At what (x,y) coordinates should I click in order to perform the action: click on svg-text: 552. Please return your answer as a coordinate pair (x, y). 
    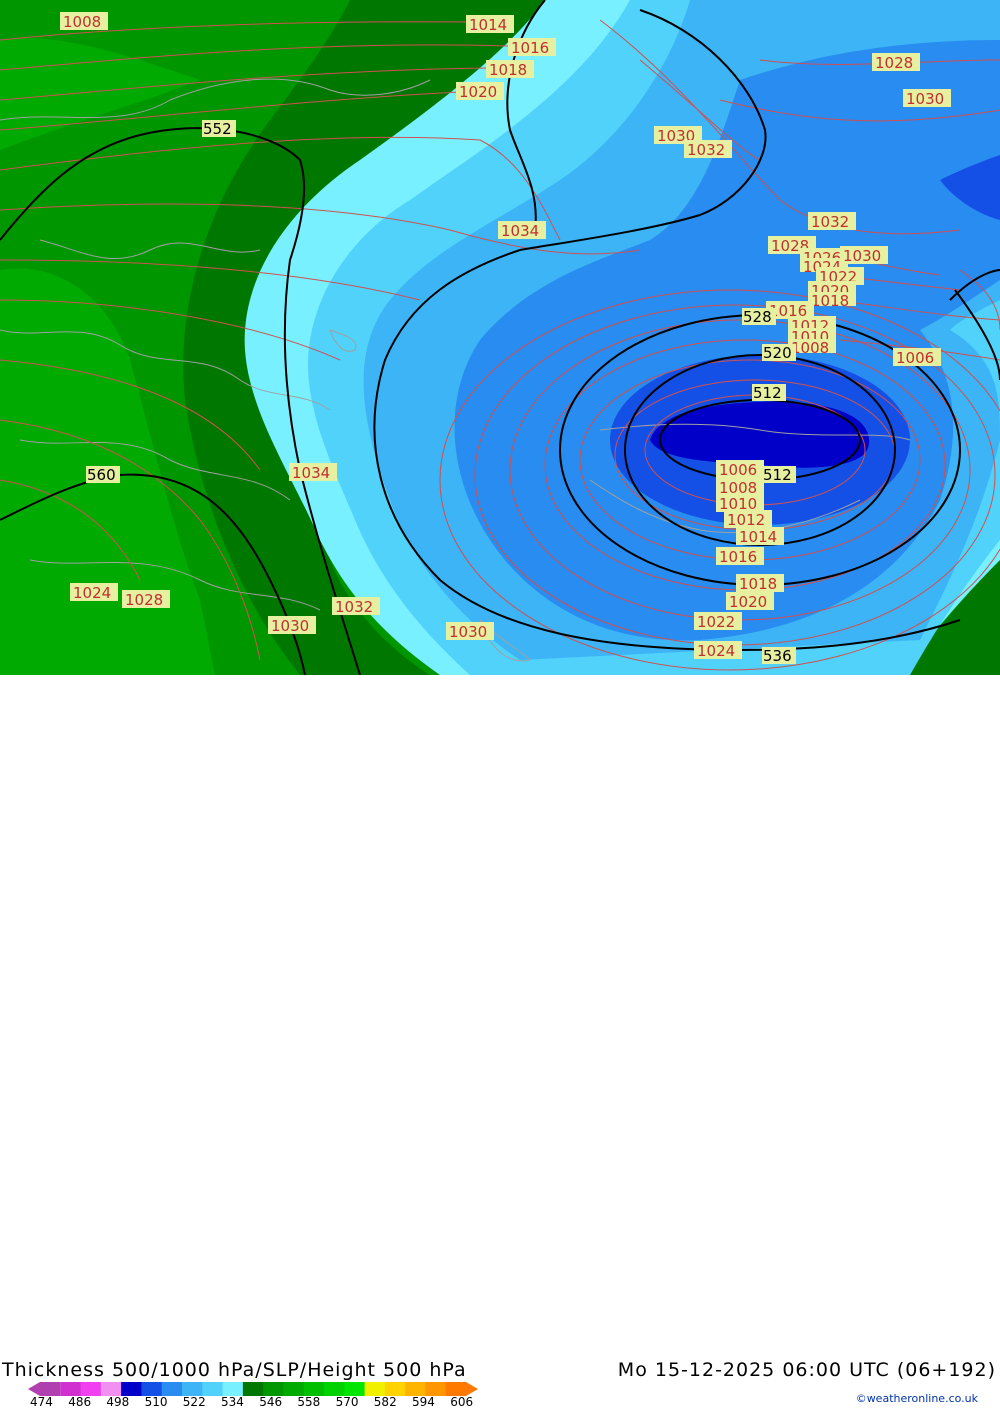
    Looking at the image, I should click on (217, 129).